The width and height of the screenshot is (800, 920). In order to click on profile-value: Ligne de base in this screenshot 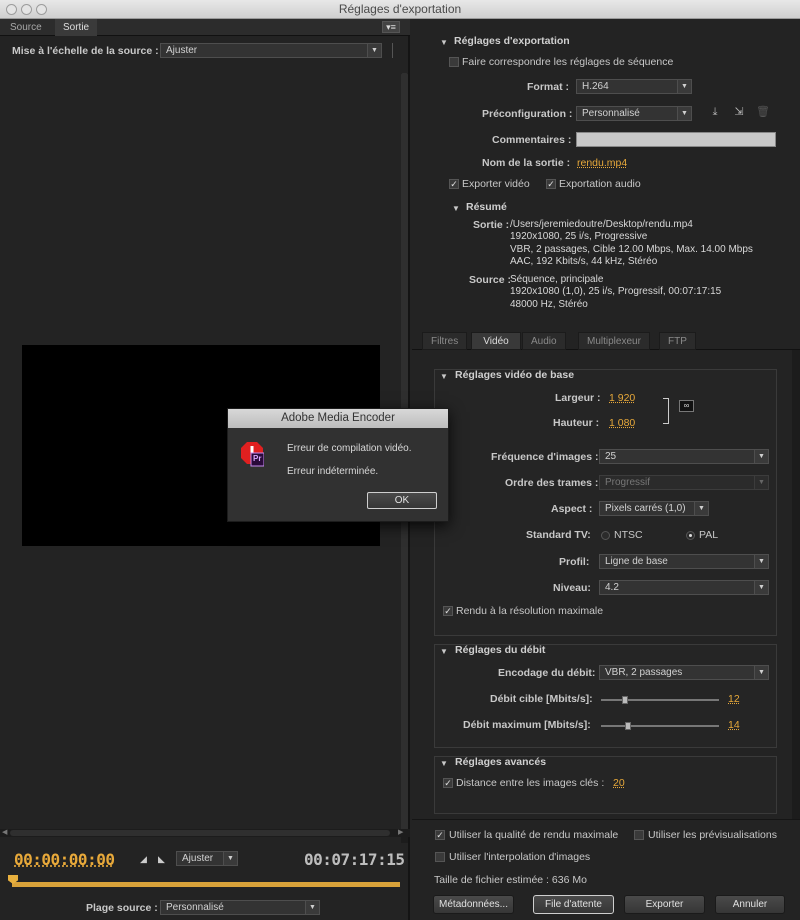, I will do `click(636, 561)`.